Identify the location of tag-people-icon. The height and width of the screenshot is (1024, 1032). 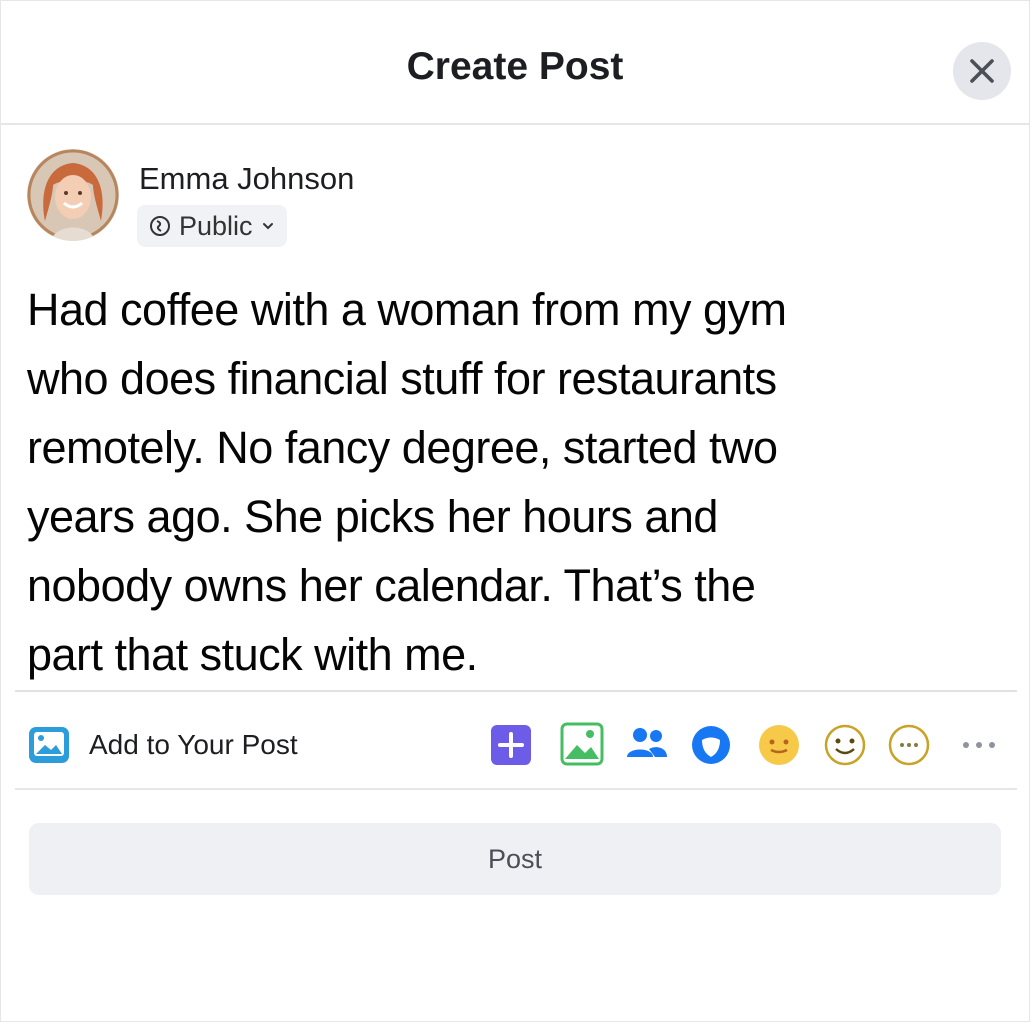
(647, 742).